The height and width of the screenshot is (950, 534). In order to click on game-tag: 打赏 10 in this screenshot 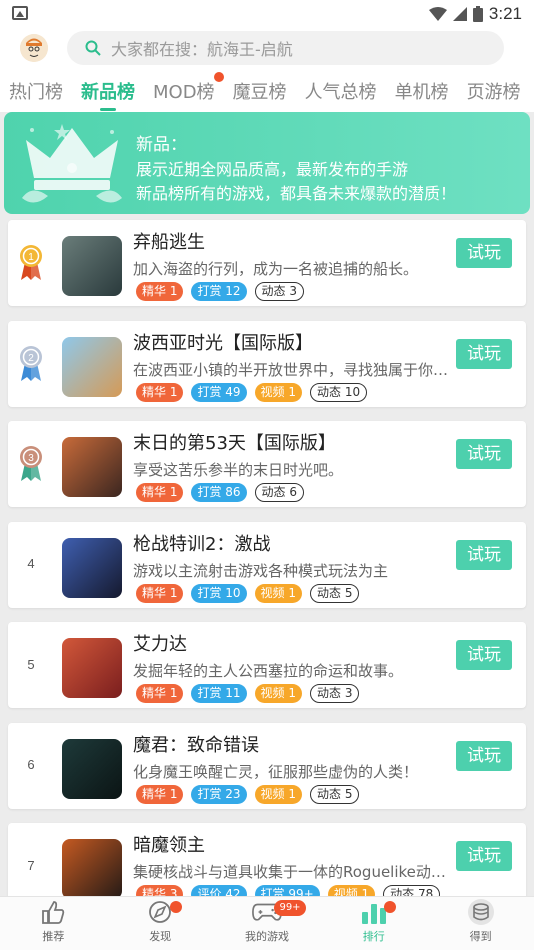, I will do `click(219, 593)`.